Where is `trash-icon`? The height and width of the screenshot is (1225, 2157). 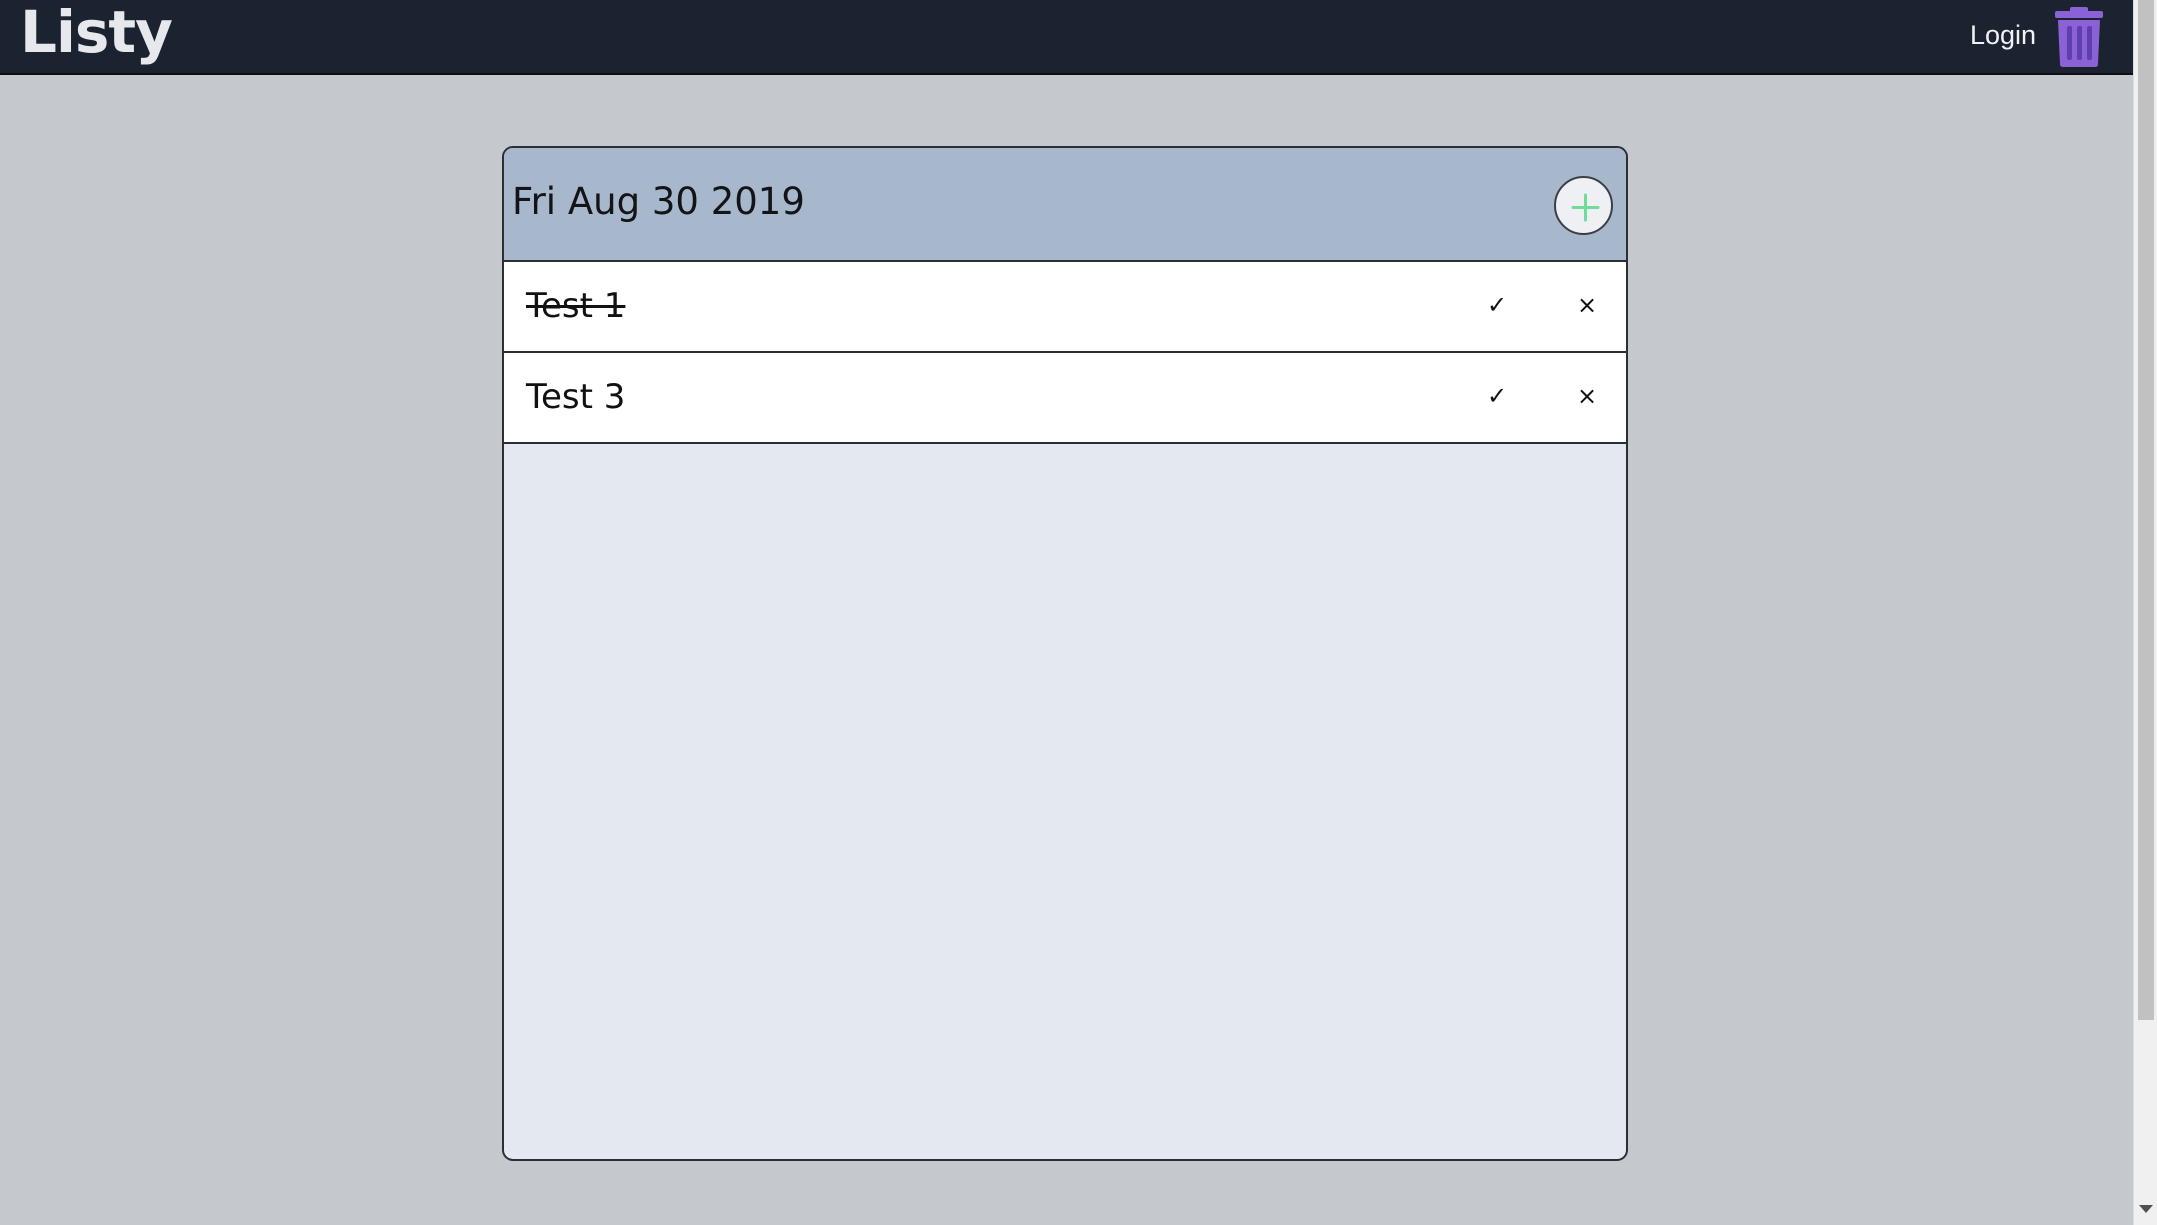
trash-icon is located at coordinates (2079, 37).